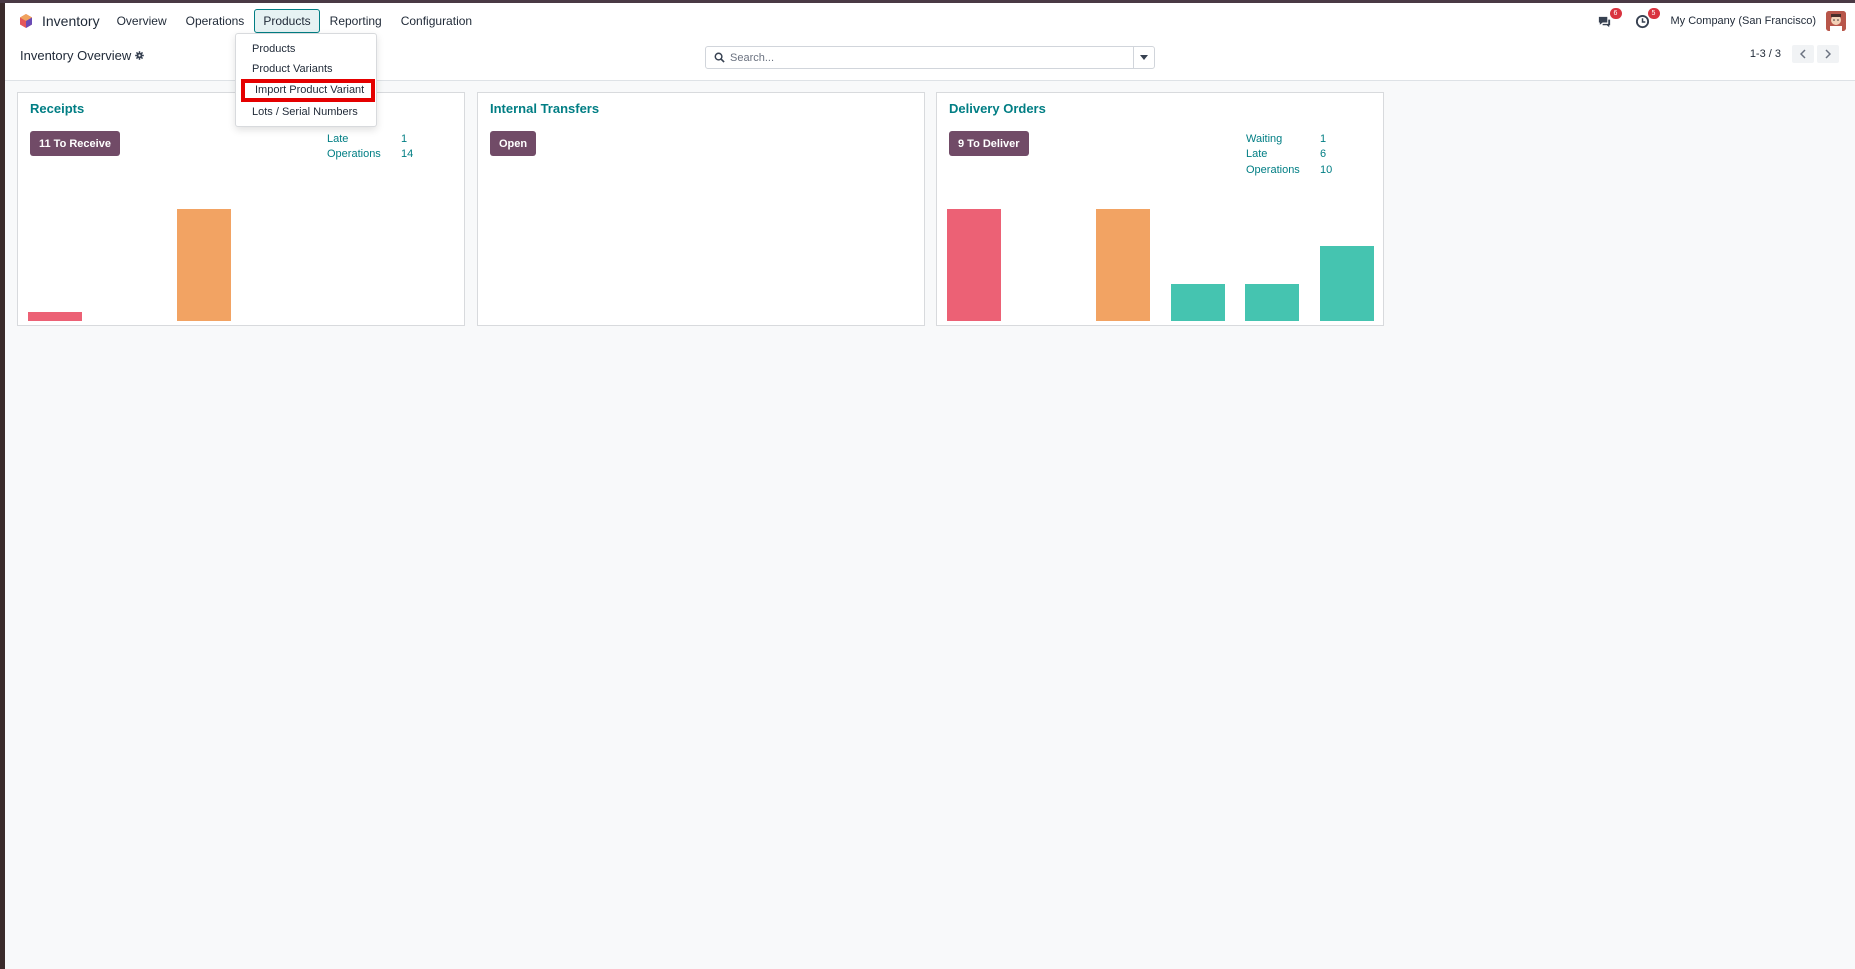  What do you see at coordinates (370, 139) in the screenshot?
I see `receipts-stat-late: Late 1` at bounding box center [370, 139].